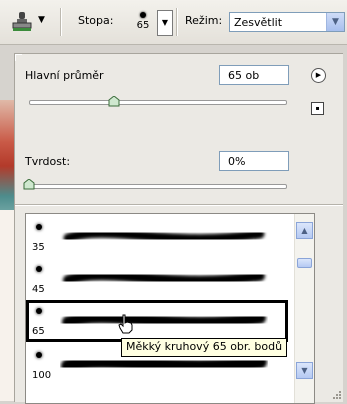  Describe the element at coordinates (38, 289) in the screenshot. I see `brush-preset-size: 45` at that location.